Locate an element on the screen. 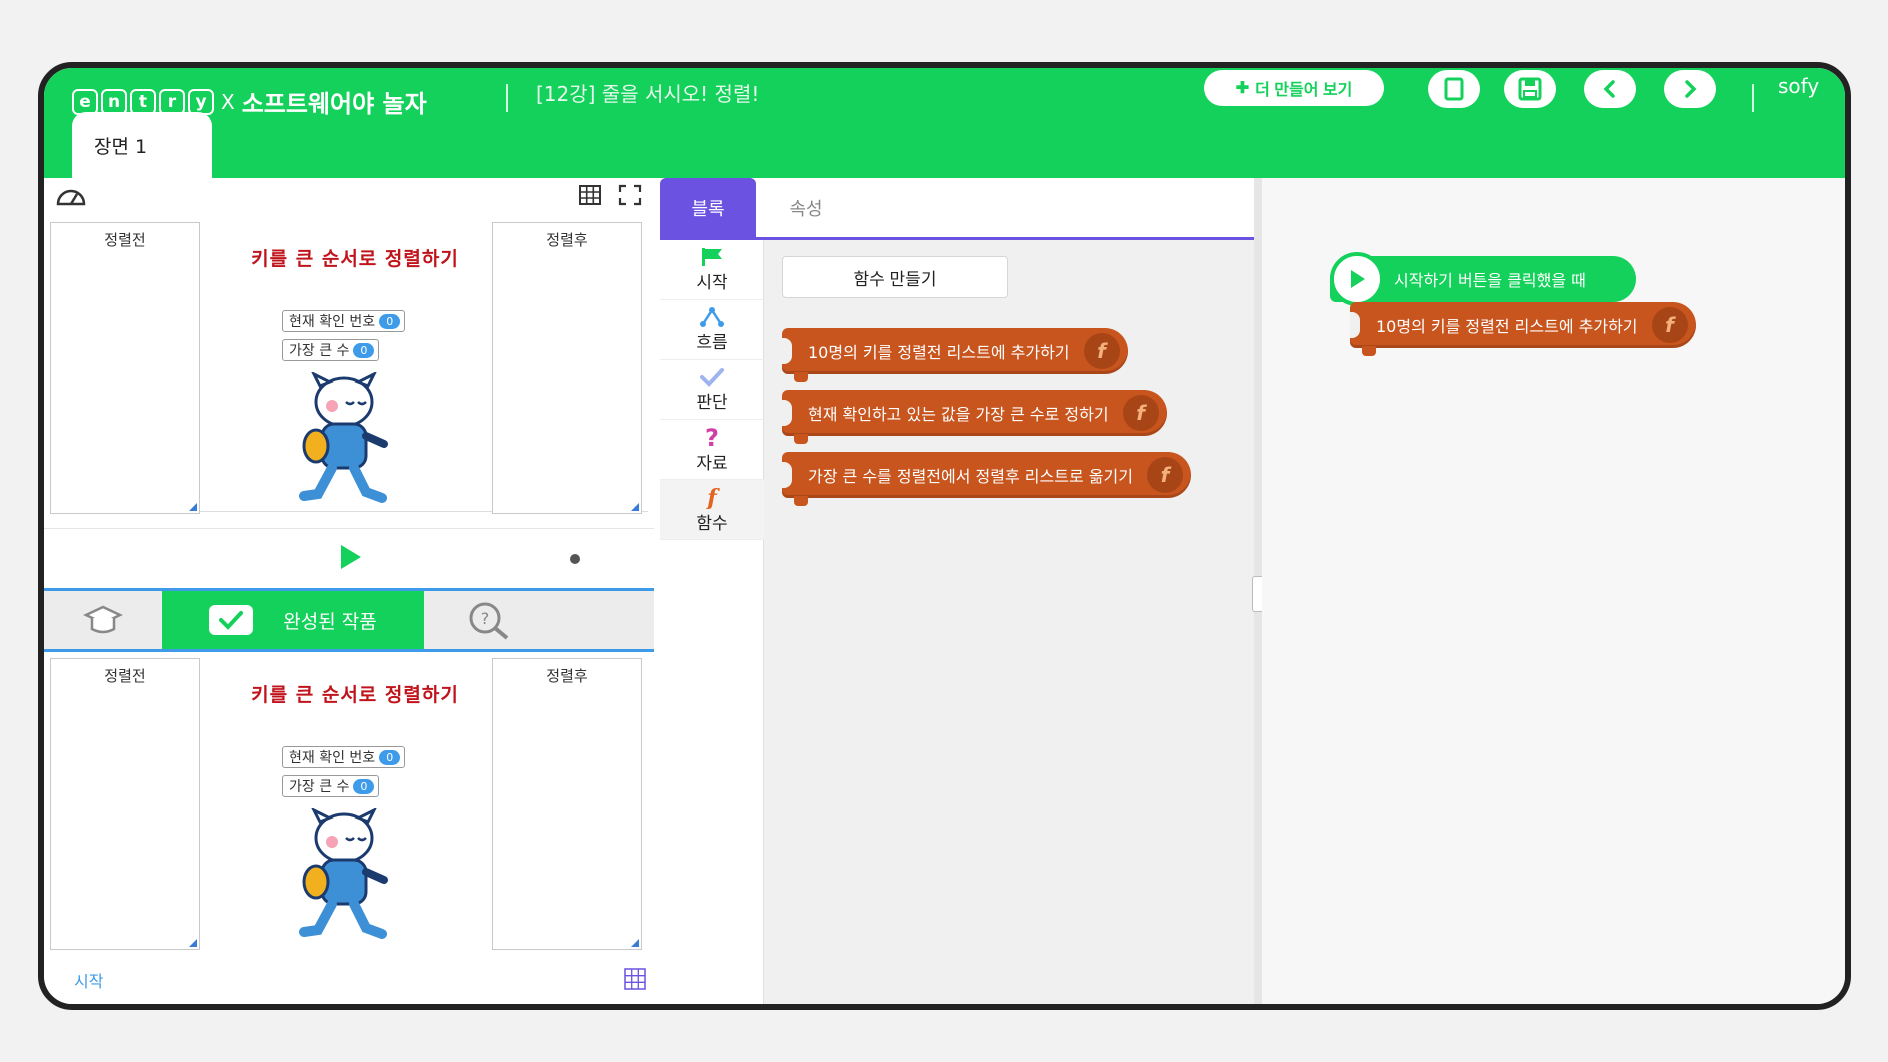 The height and width of the screenshot is (1062, 1888). graduation-cap-icon is located at coordinates (103, 619).